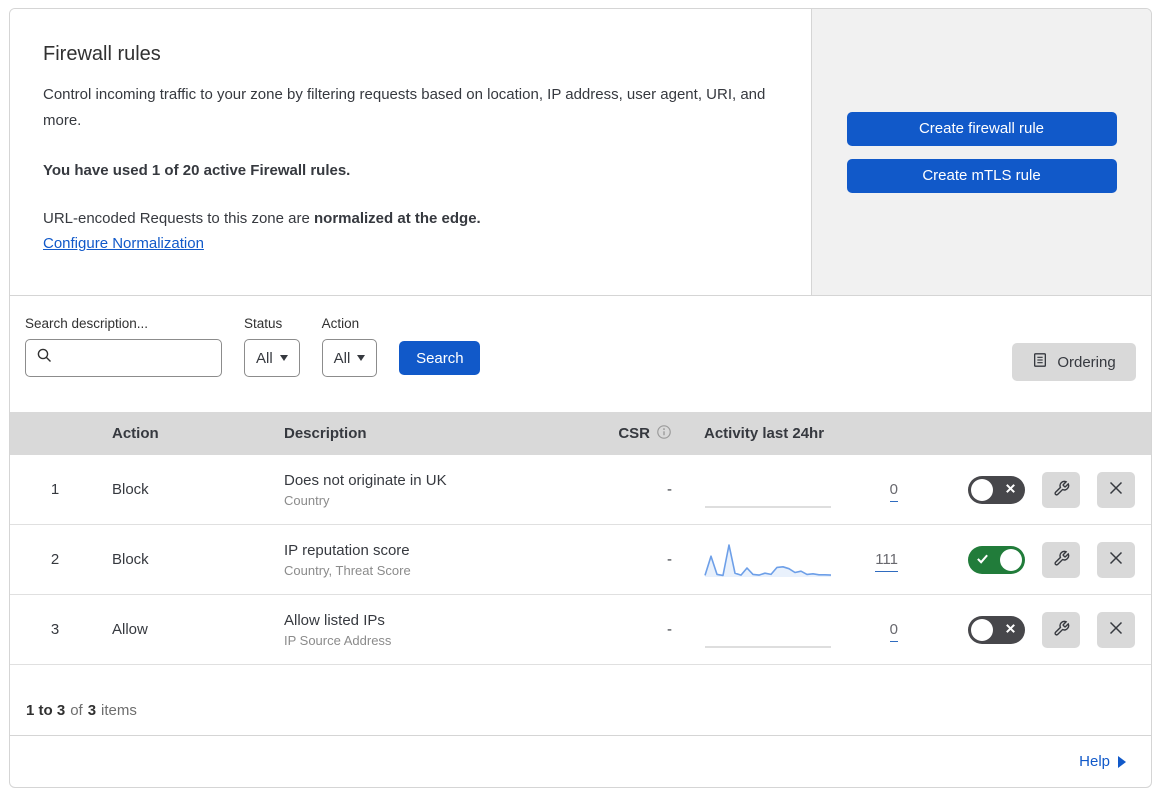 This screenshot has height=791, width=1161. Describe the element at coordinates (55, 489) in the screenshot. I see `rule-number: 1` at that location.